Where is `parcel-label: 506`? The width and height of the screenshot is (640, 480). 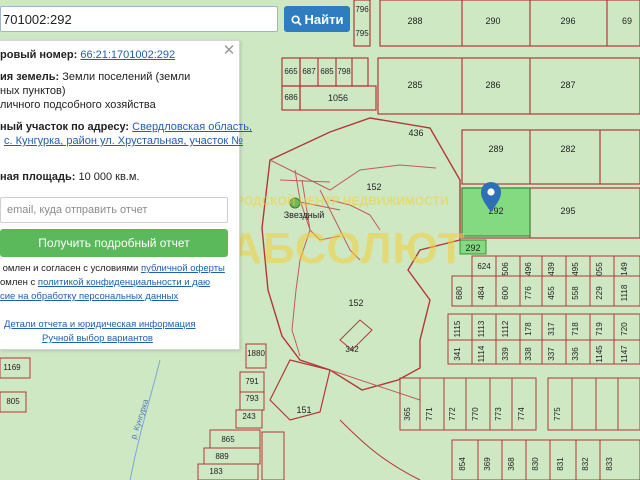 parcel-label: 506 is located at coordinates (505, 269).